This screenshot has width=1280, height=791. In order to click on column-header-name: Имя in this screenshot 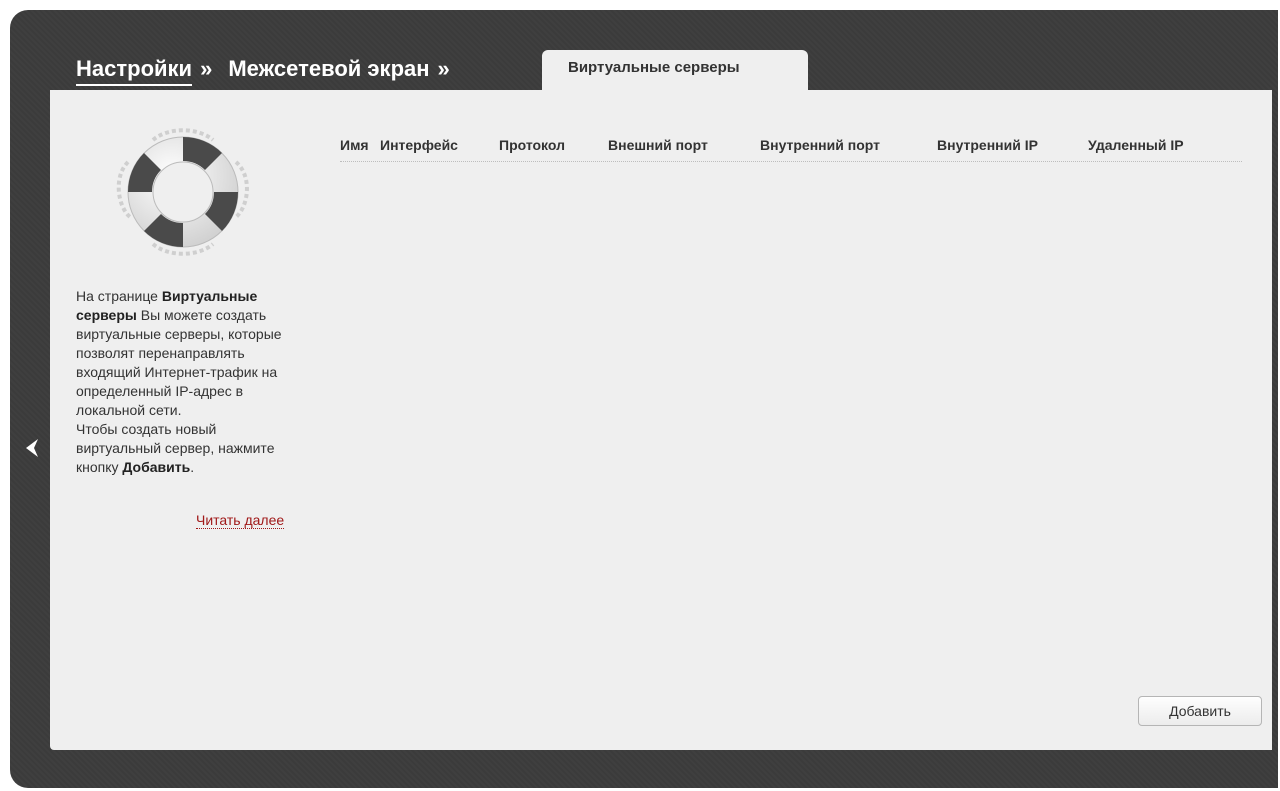, I will do `click(354, 145)`.